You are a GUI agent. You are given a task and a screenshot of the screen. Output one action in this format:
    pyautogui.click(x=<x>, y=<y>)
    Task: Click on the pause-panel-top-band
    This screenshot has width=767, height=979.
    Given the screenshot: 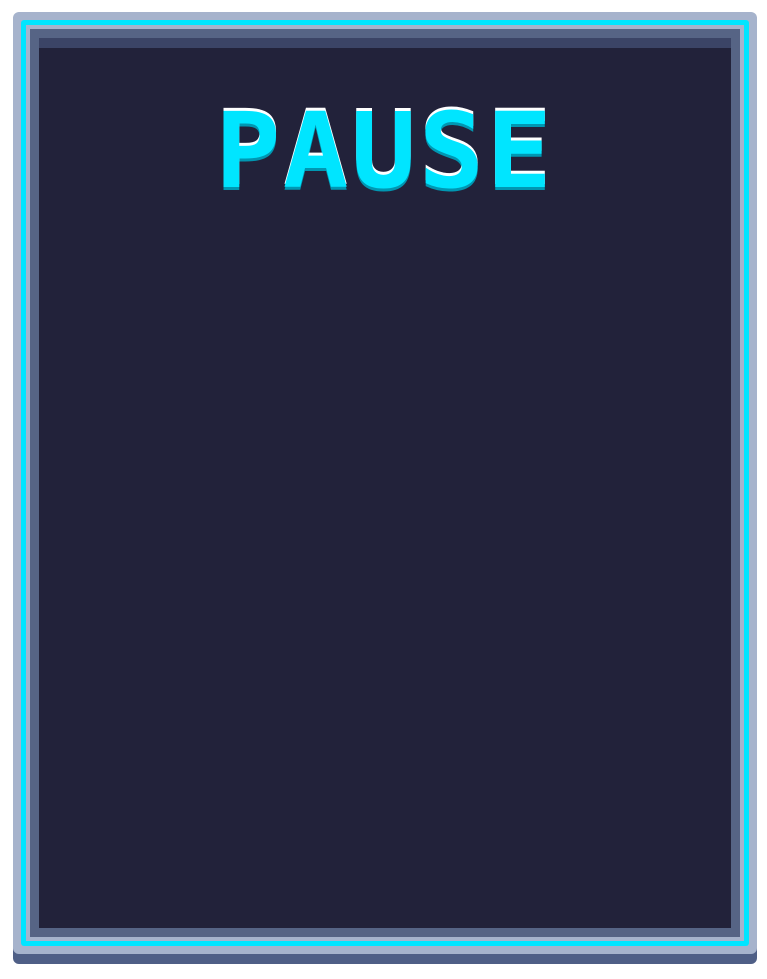 What is the action you would take?
    pyautogui.click(x=385, y=43)
    